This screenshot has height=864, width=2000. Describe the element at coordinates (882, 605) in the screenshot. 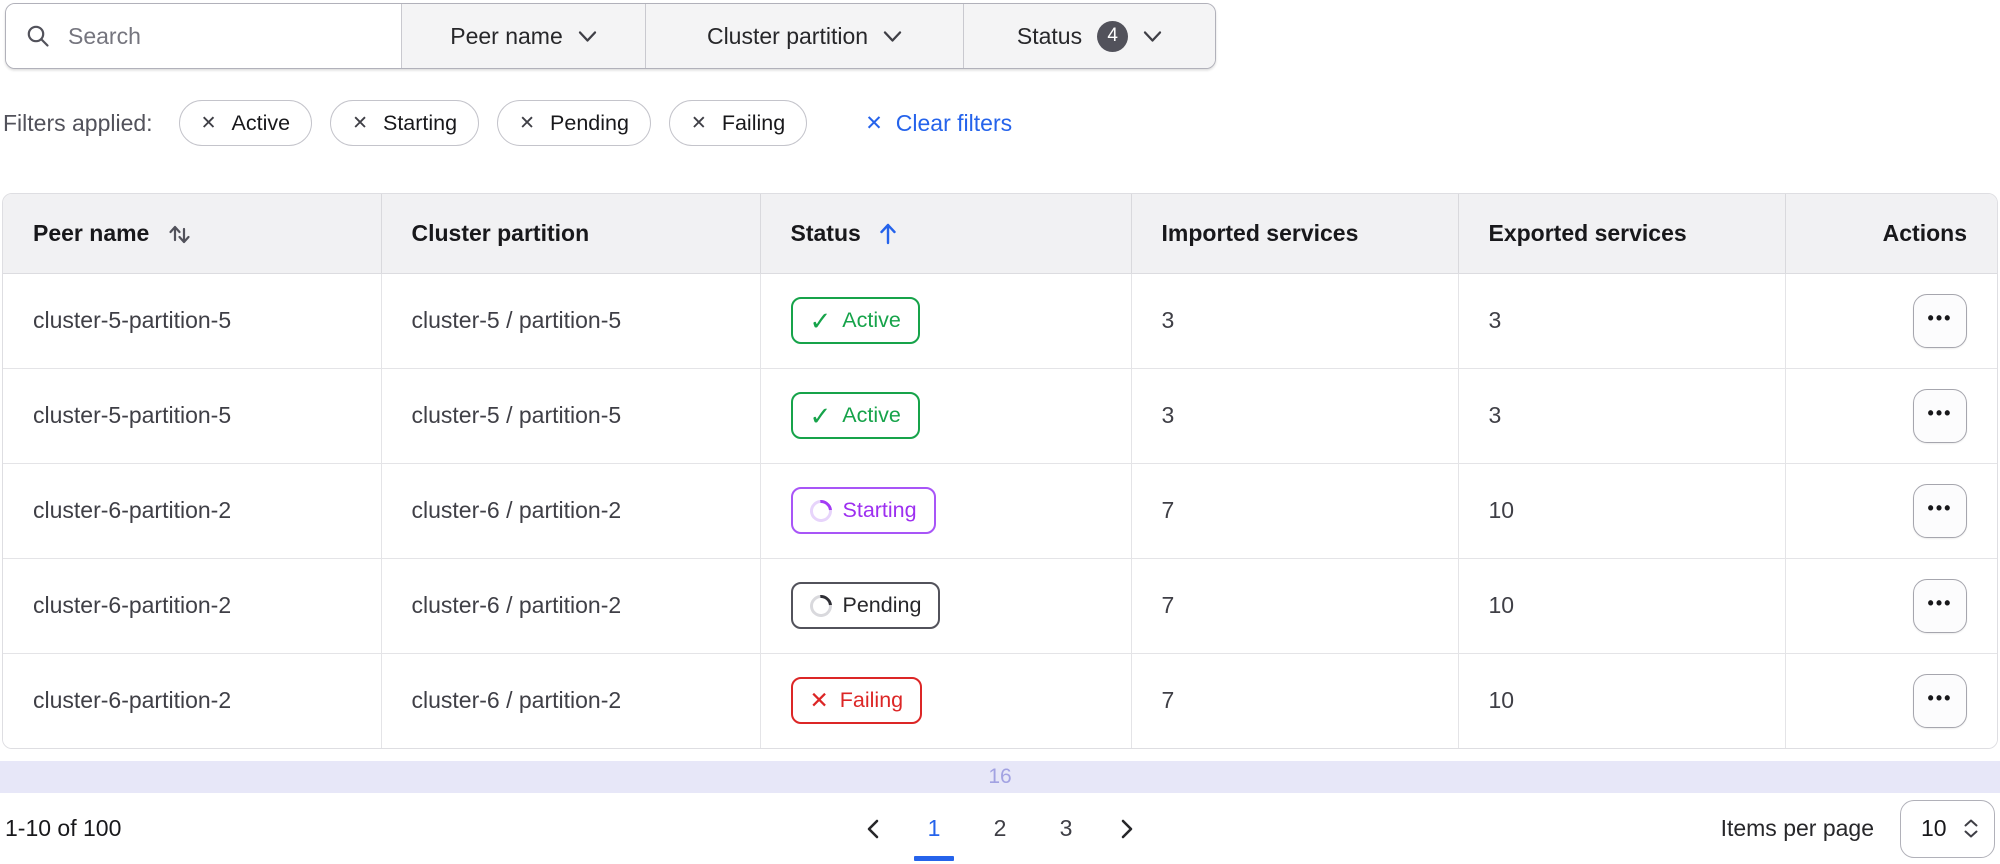

I see `status-label: Pending` at that location.